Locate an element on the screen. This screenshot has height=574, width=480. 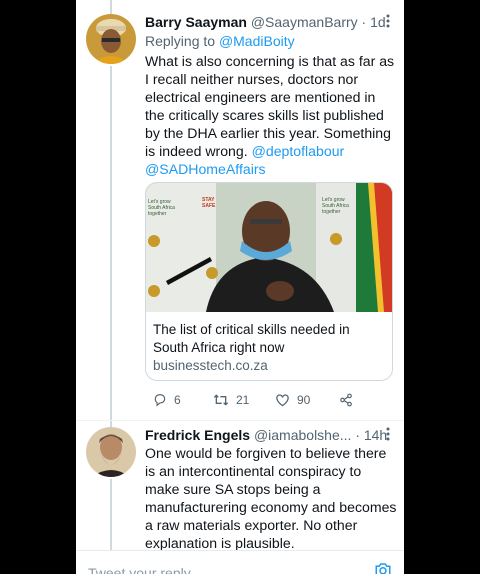
tweet-header: Barry Saayman @SaaymanBarry · 1d is located at coordinates (269, 22).